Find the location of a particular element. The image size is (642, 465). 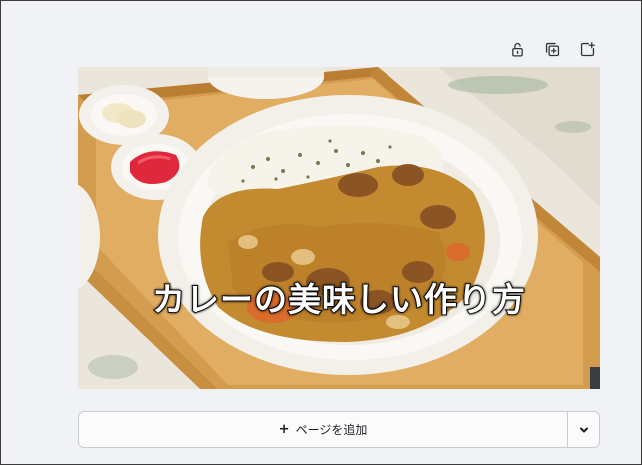

add-page-dropdown-button is located at coordinates (583, 429).